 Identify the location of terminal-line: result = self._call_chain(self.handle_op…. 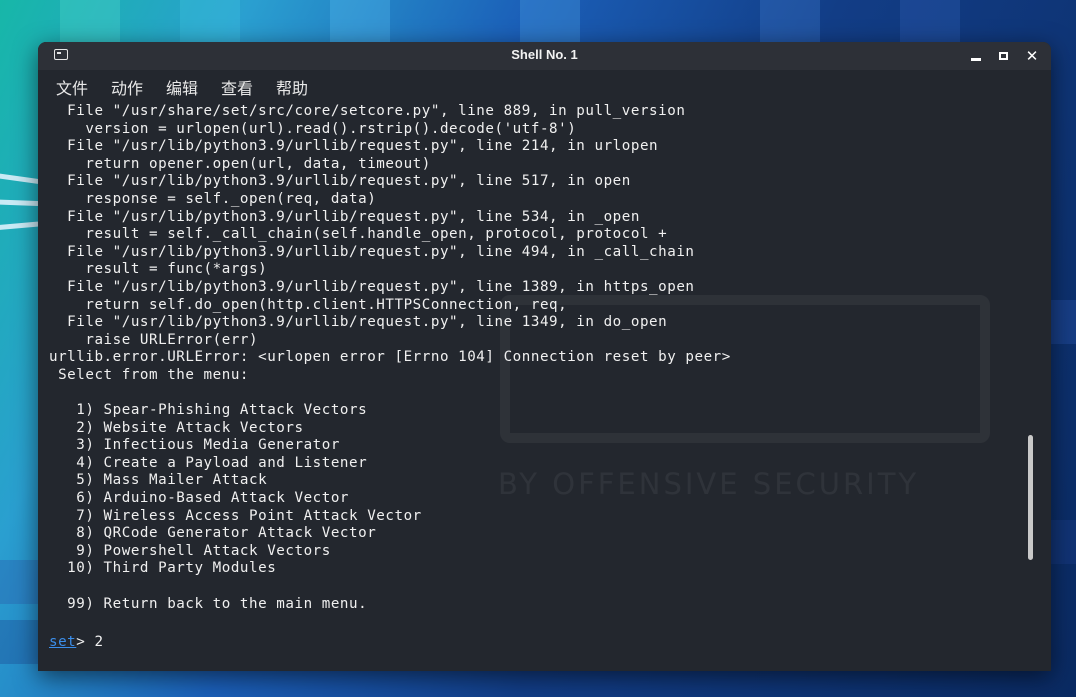
(358, 234).